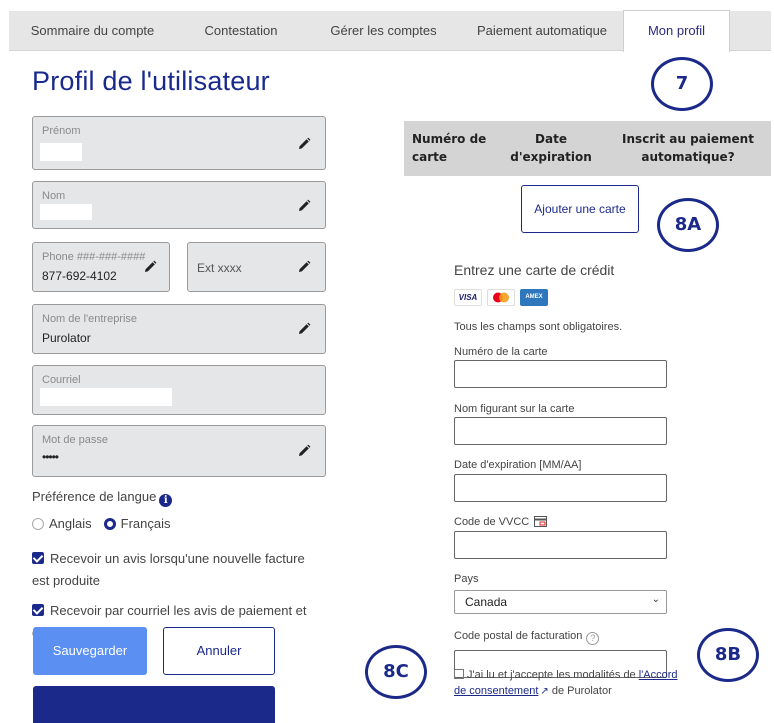  I want to click on header-expiry: Date d'expiration, so click(551, 148).